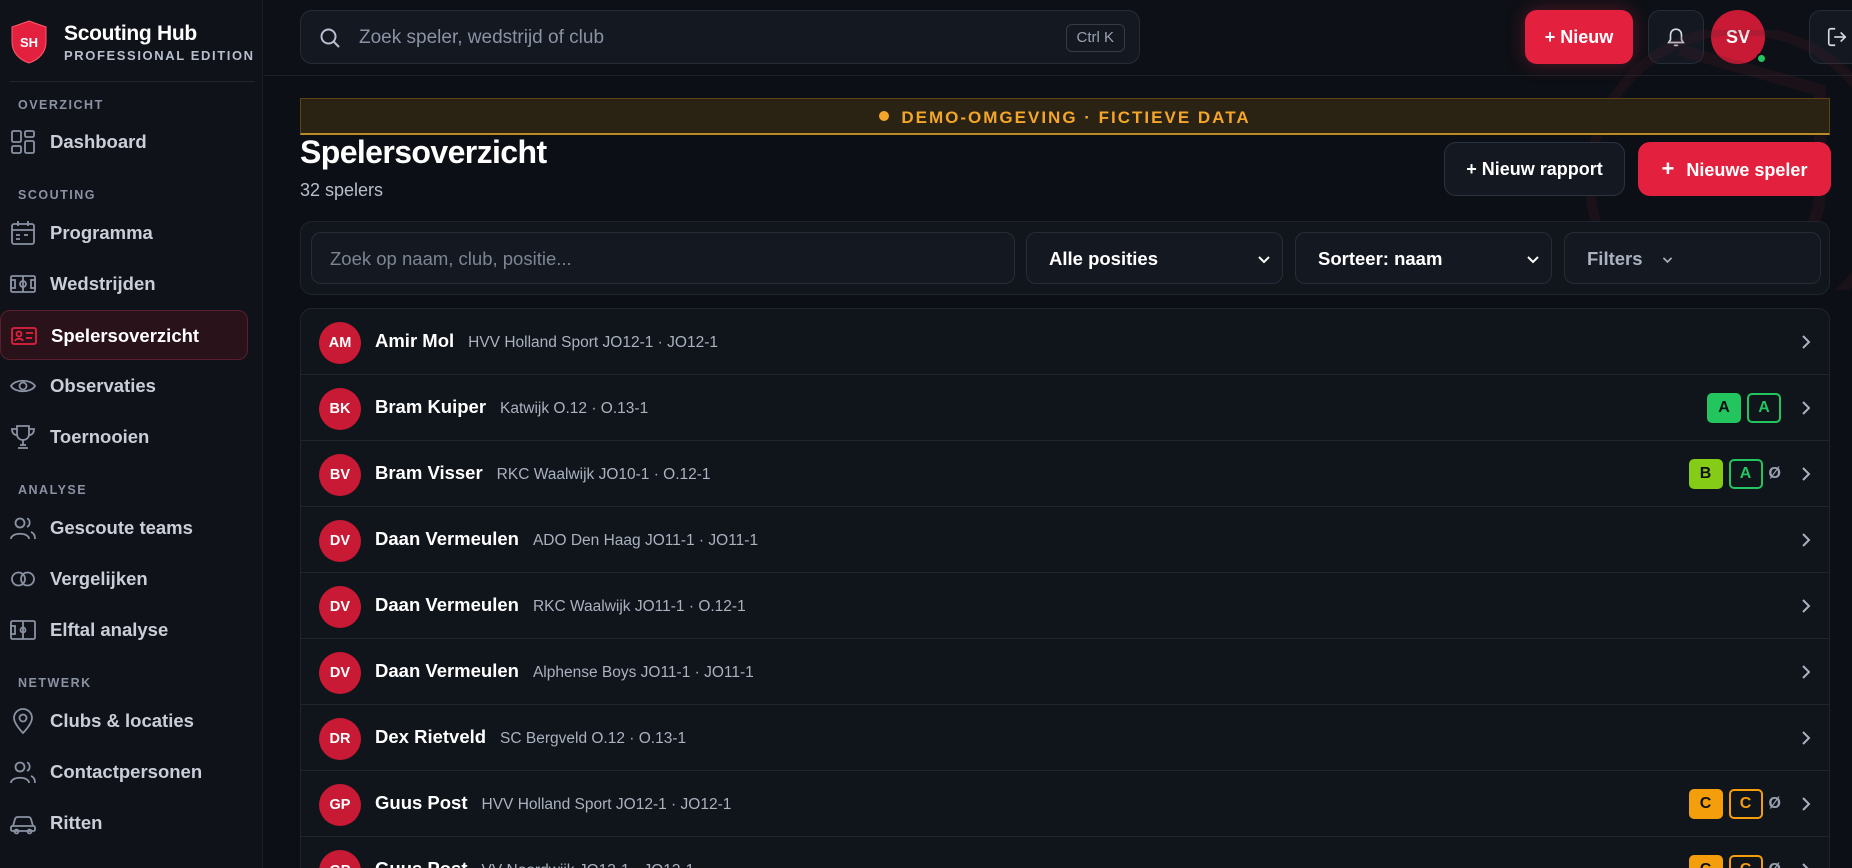 The image size is (1852, 868). I want to click on rating-badges: BAØ, so click(1734, 474).